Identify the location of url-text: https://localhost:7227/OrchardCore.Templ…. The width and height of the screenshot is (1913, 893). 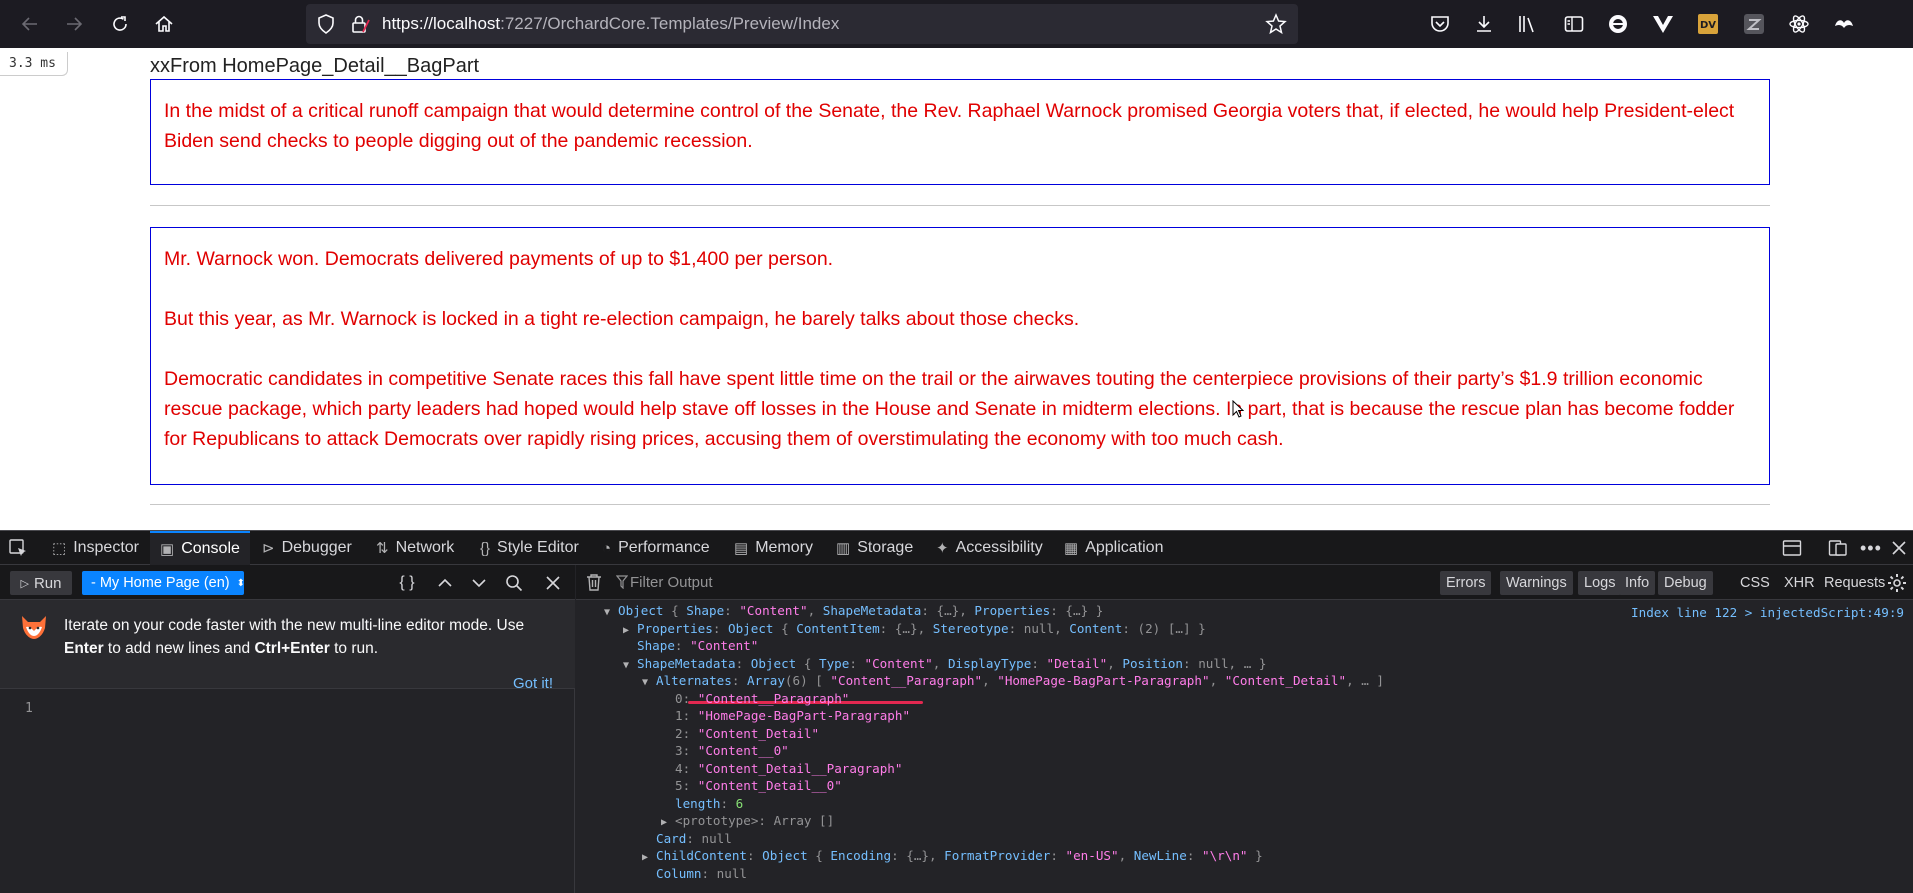
(610, 24).